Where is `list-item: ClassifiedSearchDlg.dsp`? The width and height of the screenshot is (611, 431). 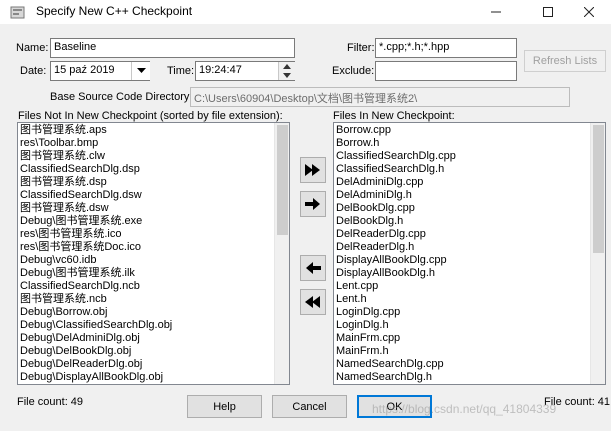
list-item: ClassifiedSearchDlg.dsp is located at coordinates (145, 169).